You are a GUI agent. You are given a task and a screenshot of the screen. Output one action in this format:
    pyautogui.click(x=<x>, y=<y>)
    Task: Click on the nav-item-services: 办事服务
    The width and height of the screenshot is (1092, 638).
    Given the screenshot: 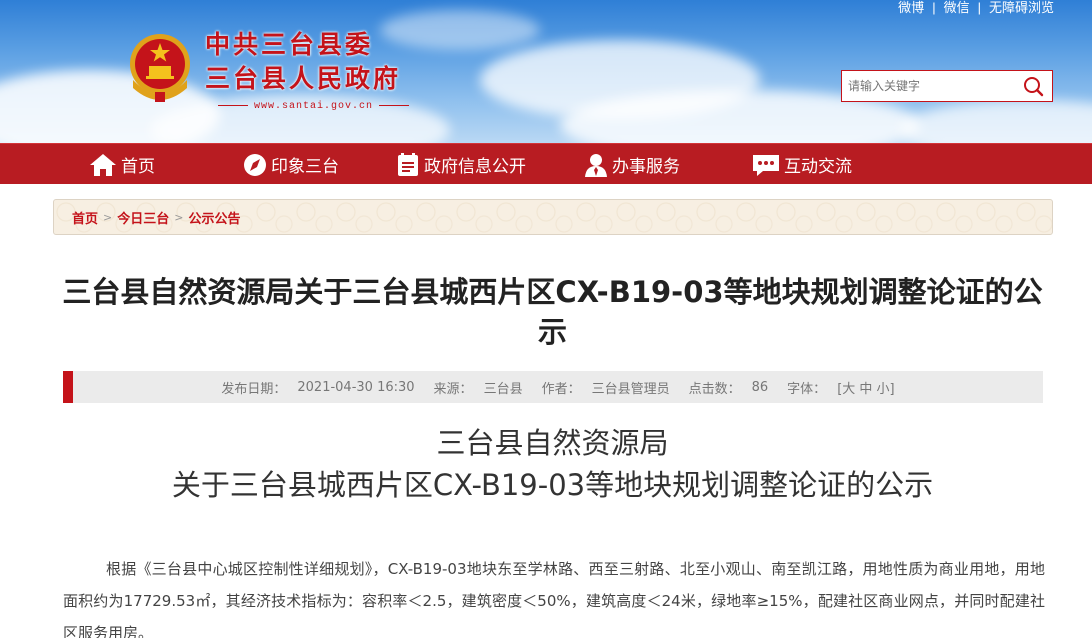 What is the action you would take?
    pyautogui.click(x=631, y=164)
    